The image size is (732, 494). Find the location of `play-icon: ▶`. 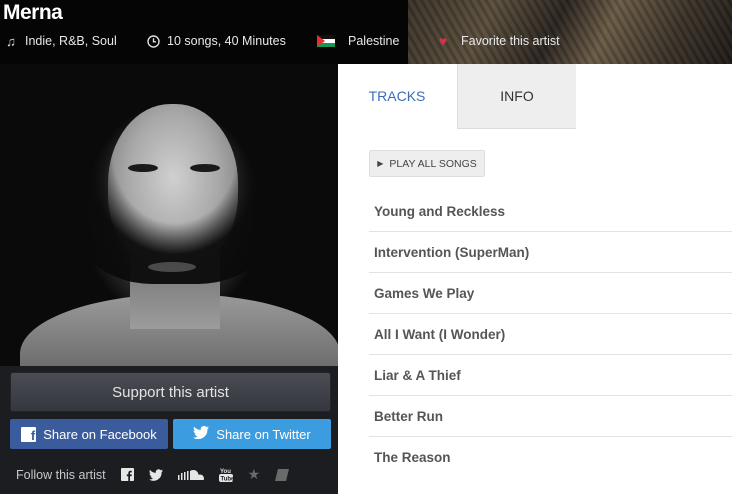

play-icon: ▶ is located at coordinates (380, 163).